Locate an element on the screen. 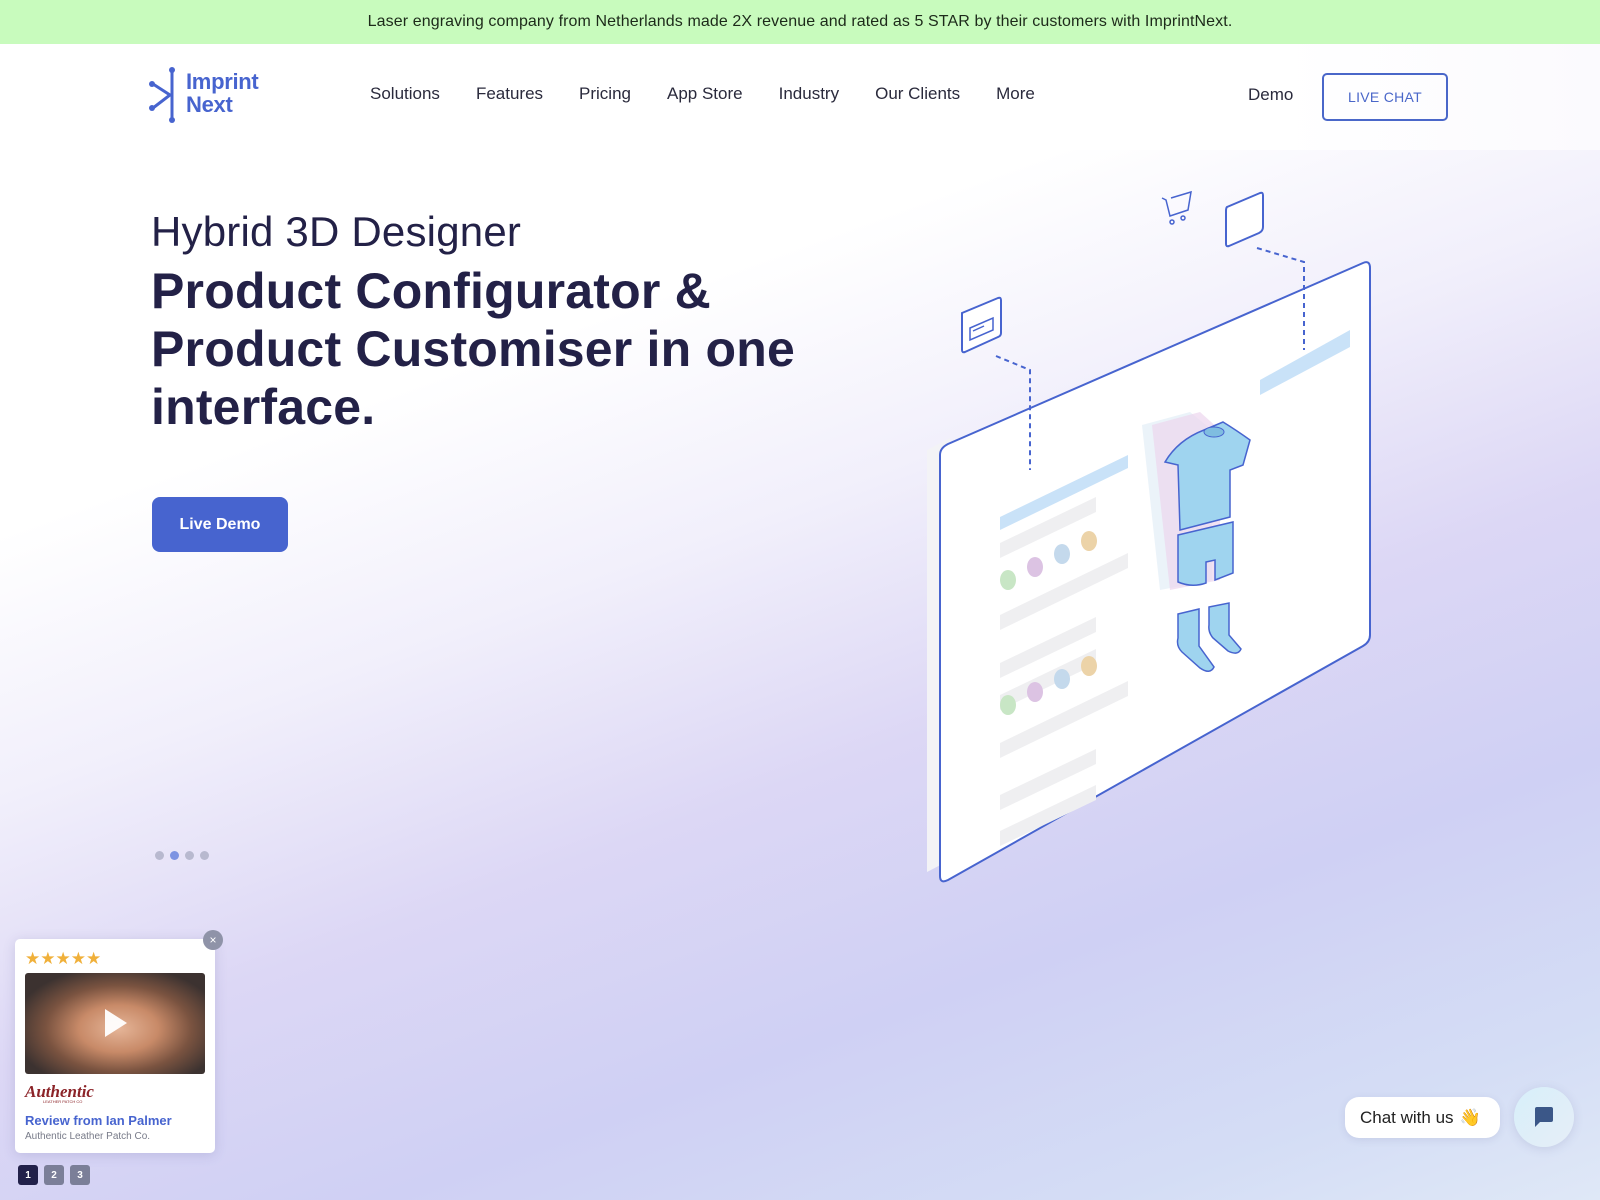 Image resolution: width=1600 pixels, height=1200 pixels. nav-solutions: Solutions is located at coordinates (405, 94).